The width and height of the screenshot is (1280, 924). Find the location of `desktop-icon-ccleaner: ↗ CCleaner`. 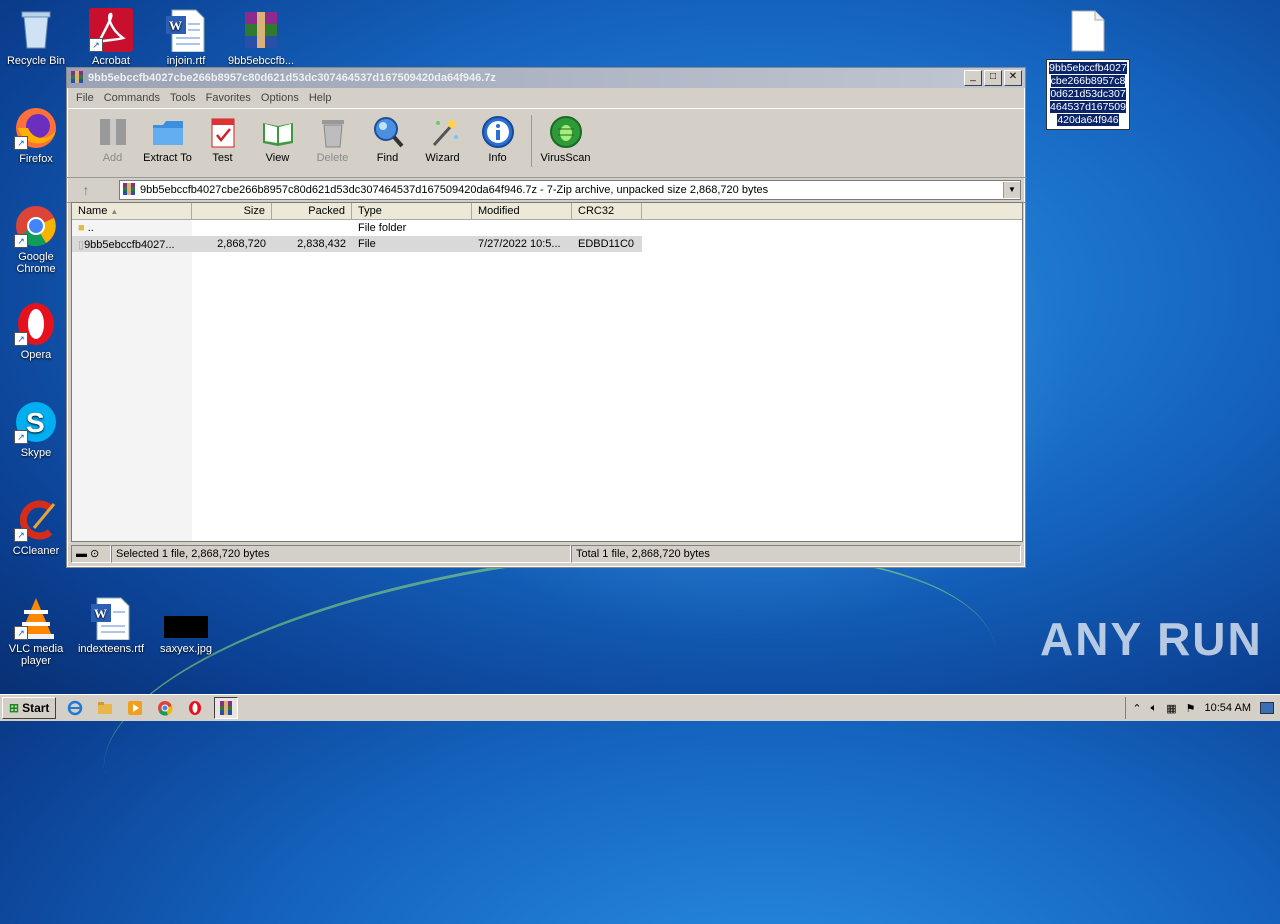

desktop-icon-ccleaner: ↗ CCleaner is located at coordinates (36, 527).